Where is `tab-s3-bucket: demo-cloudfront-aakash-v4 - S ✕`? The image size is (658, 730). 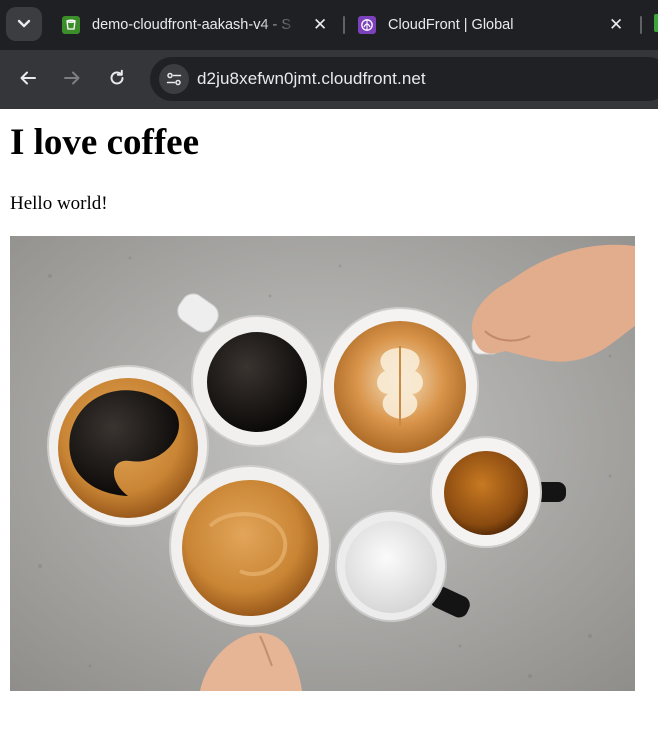 tab-s3-bucket: demo-cloudfront-aakash-v4 - S ✕ is located at coordinates (198, 25).